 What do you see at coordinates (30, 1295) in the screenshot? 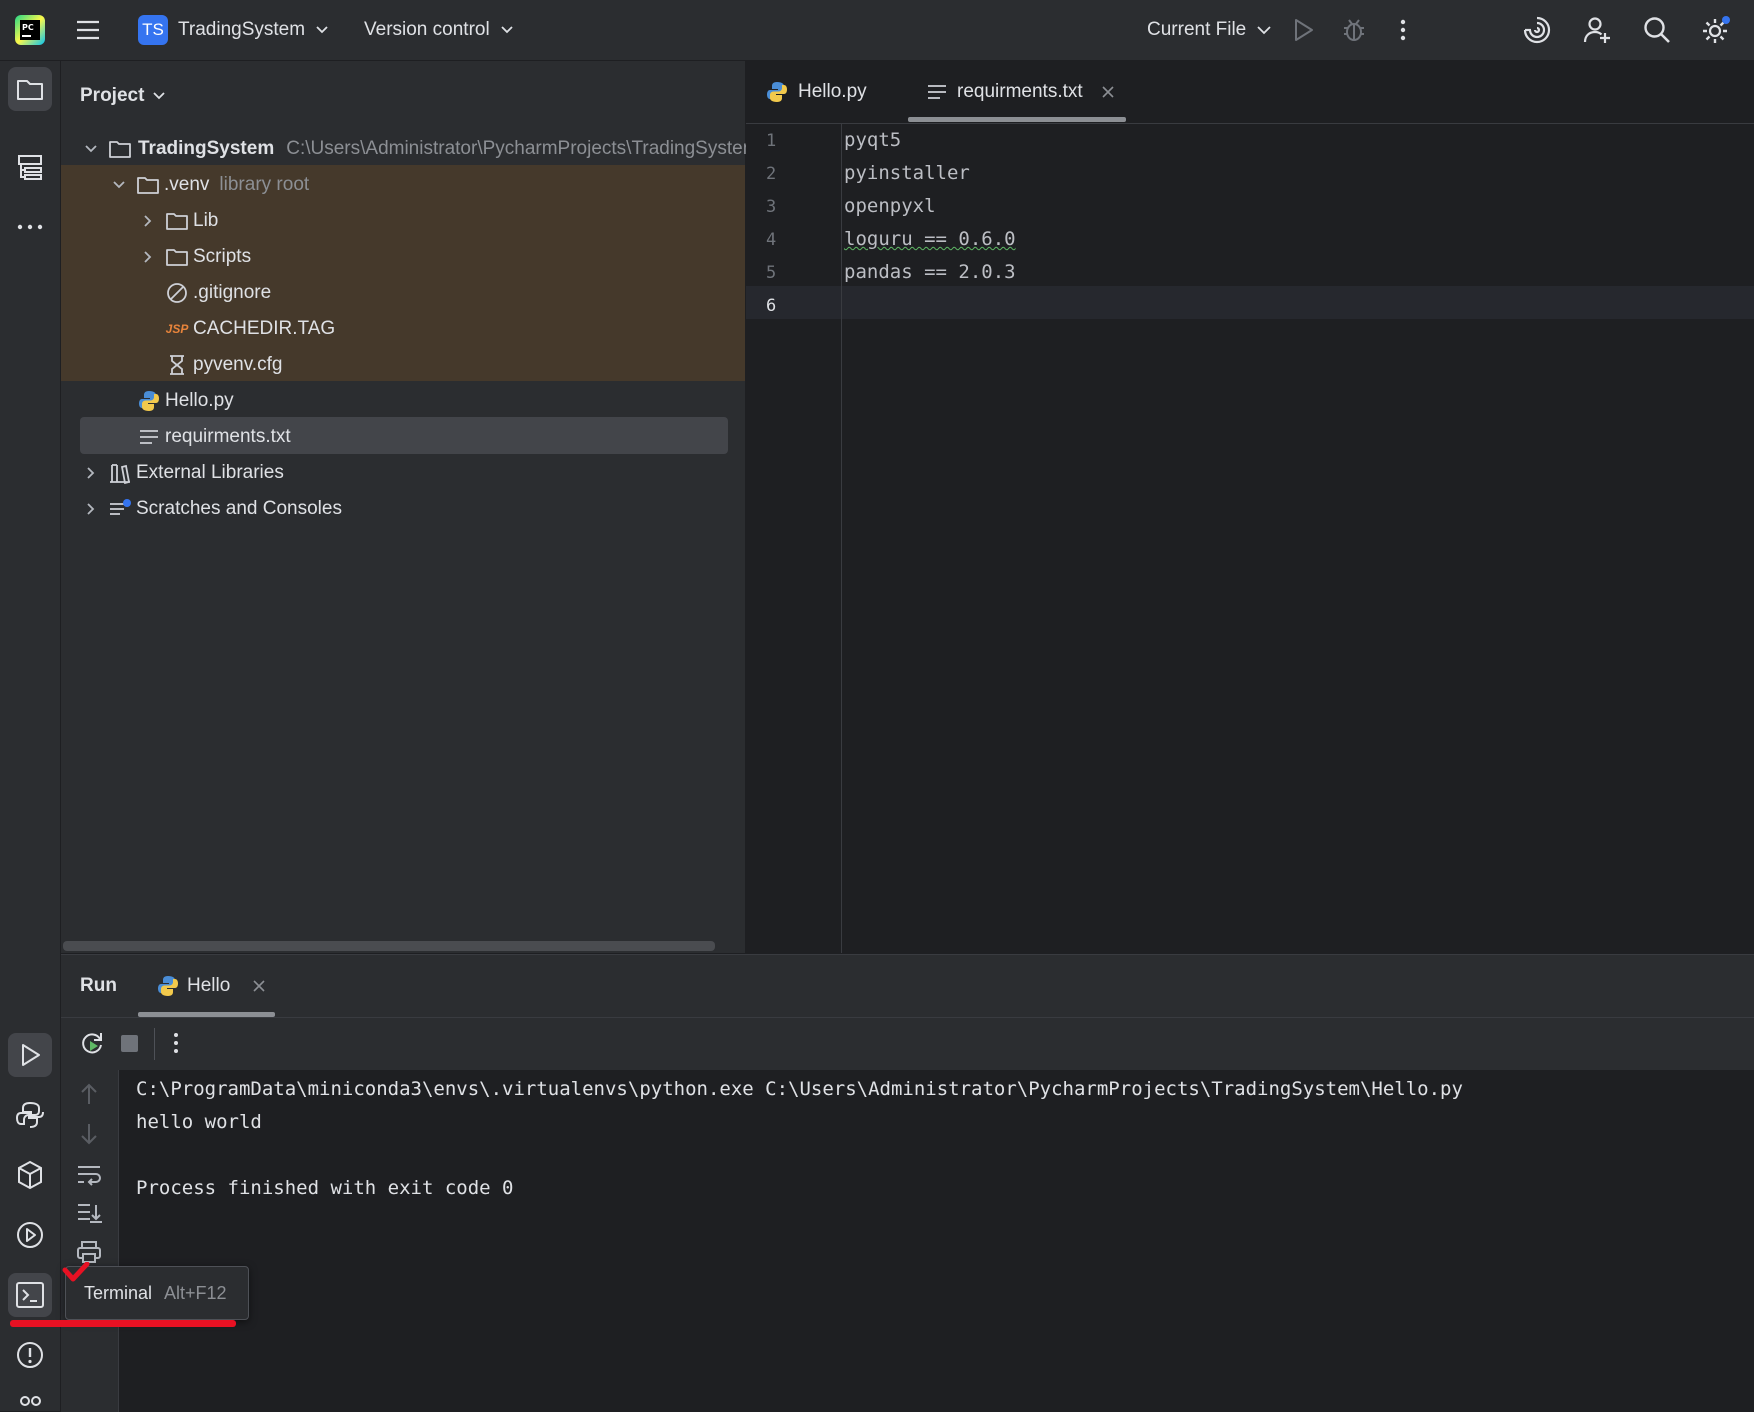
I see `terminal-icon` at bounding box center [30, 1295].